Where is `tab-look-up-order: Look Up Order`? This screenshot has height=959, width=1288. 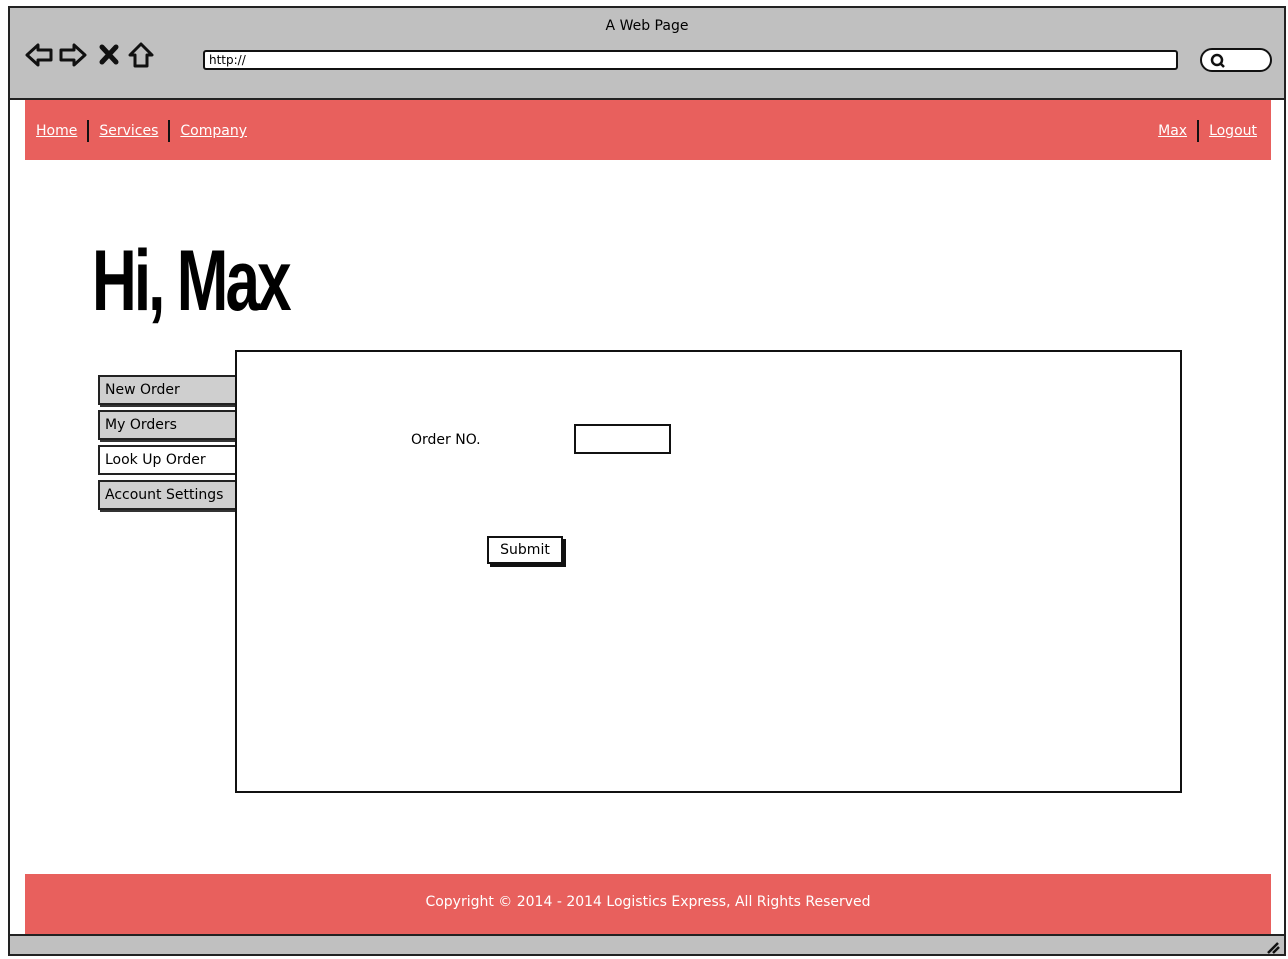
tab-look-up-order: Look Up Order is located at coordinates (169, 460).